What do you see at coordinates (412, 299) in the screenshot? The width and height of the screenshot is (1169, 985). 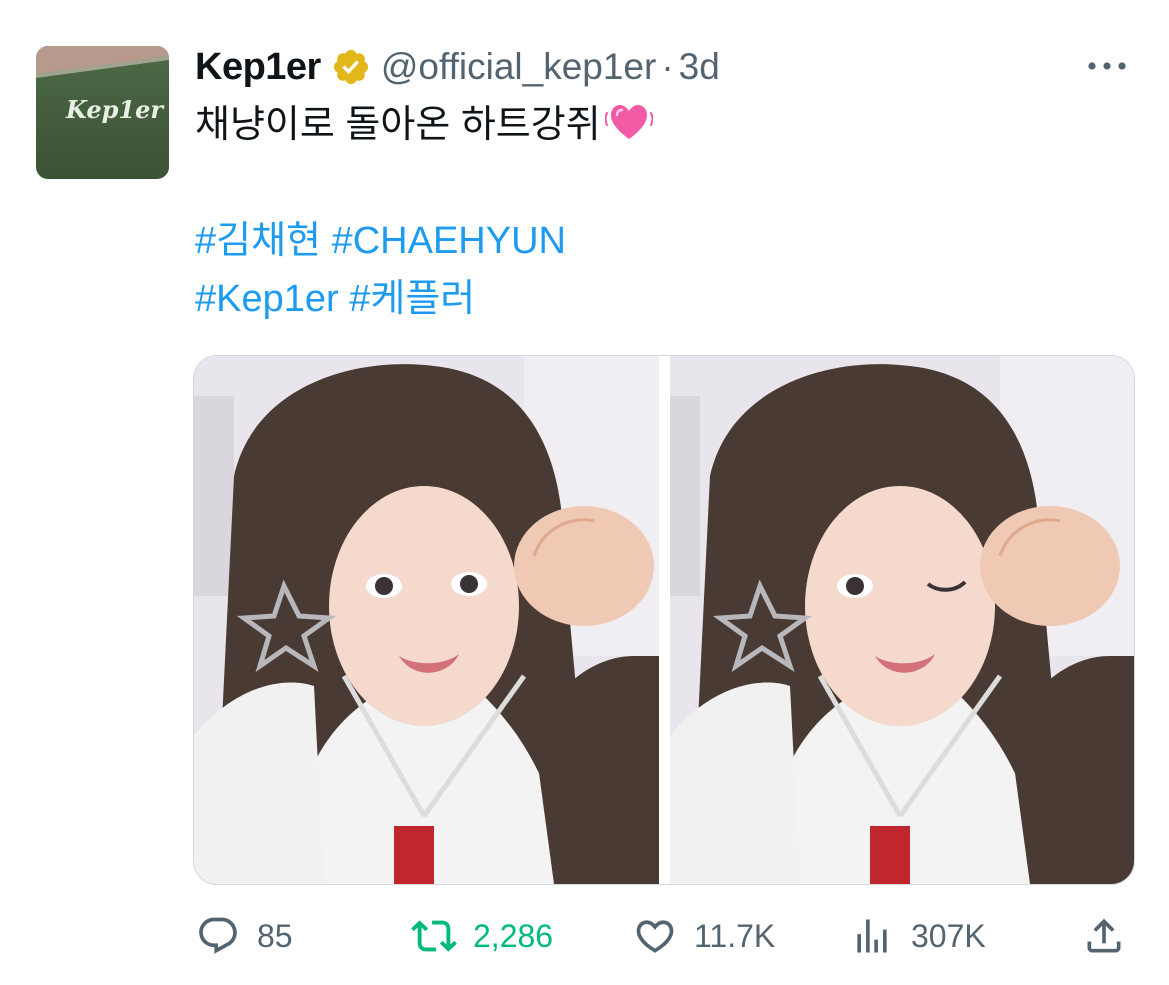 I see `hashtag-link: #케플러` at bounding box center [412, 299].